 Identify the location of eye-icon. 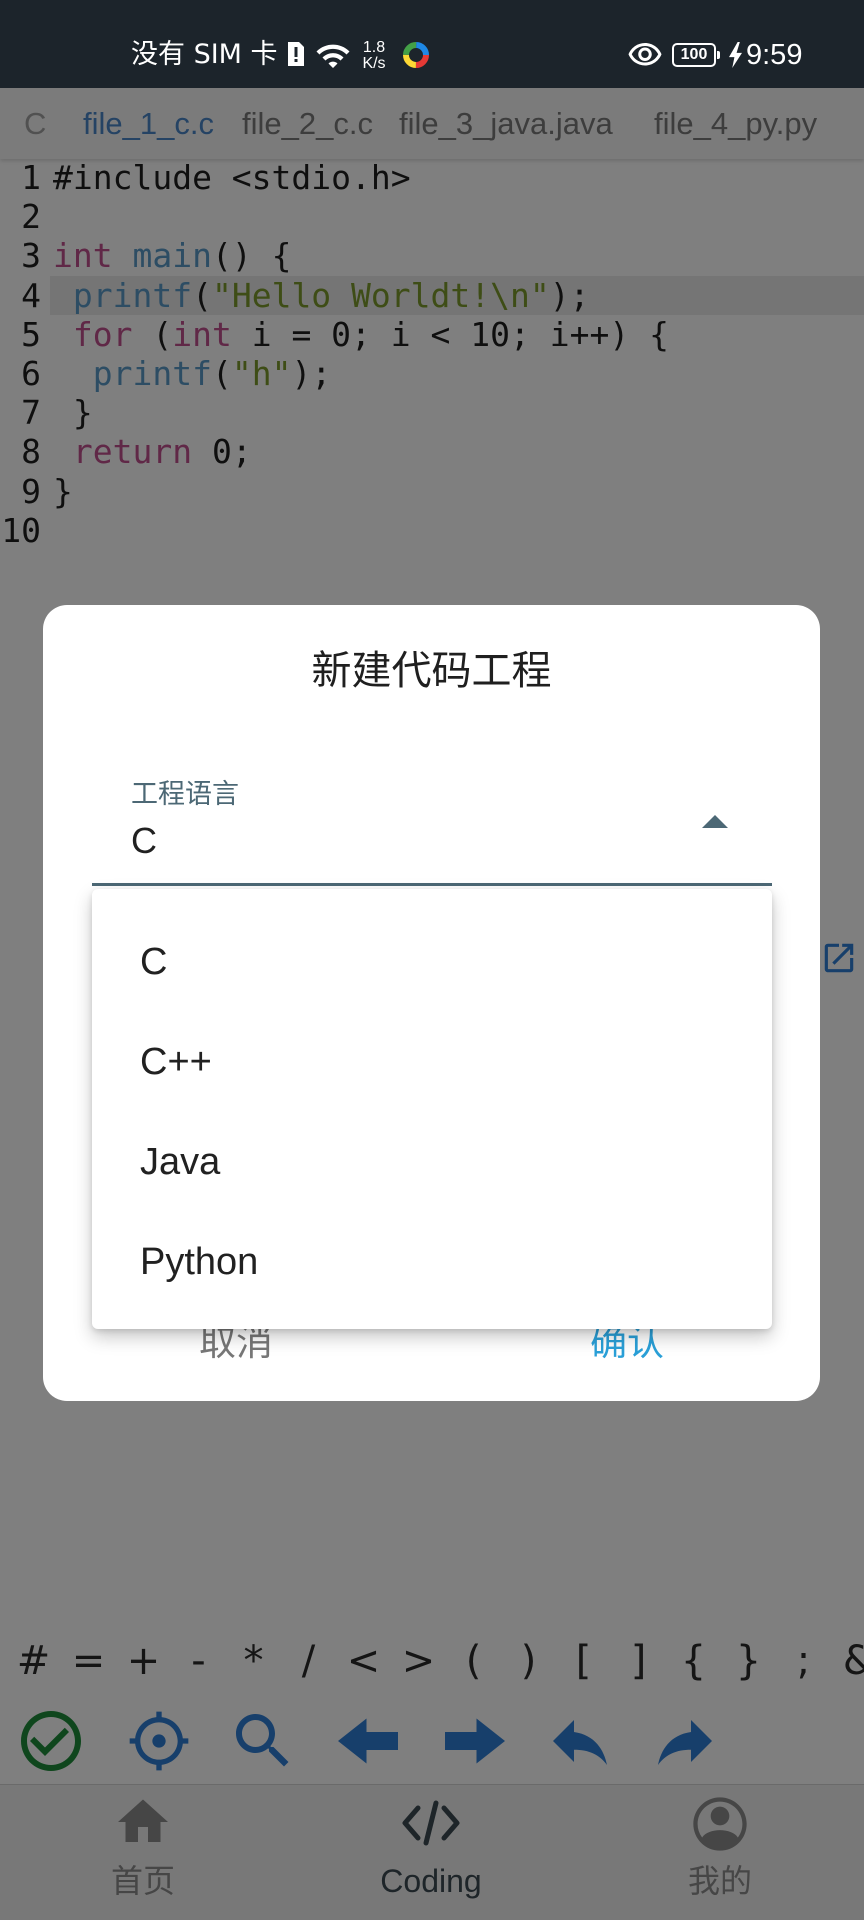
(645, 55).